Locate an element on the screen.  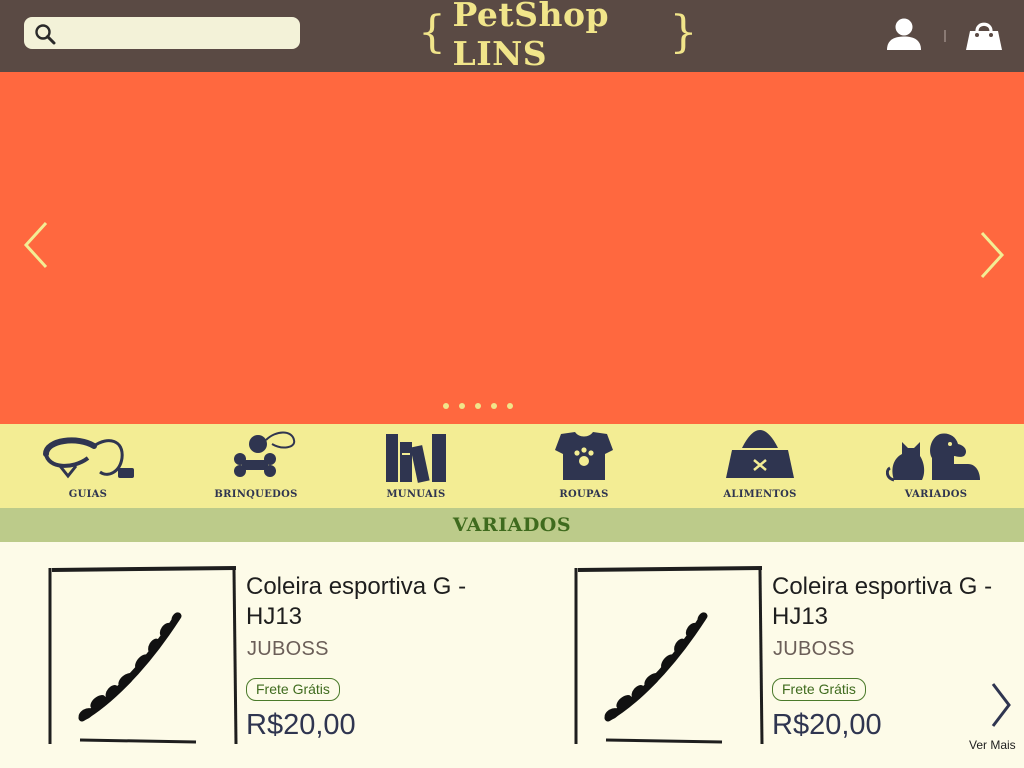
section-header: VARIADOS is located at coordinates (512, 525).